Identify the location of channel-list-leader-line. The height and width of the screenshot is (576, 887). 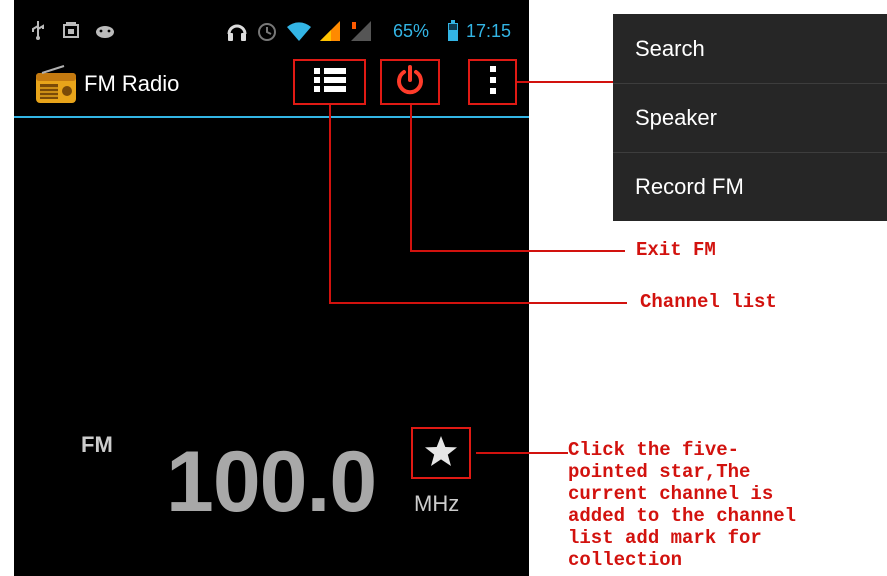
(478, 204).